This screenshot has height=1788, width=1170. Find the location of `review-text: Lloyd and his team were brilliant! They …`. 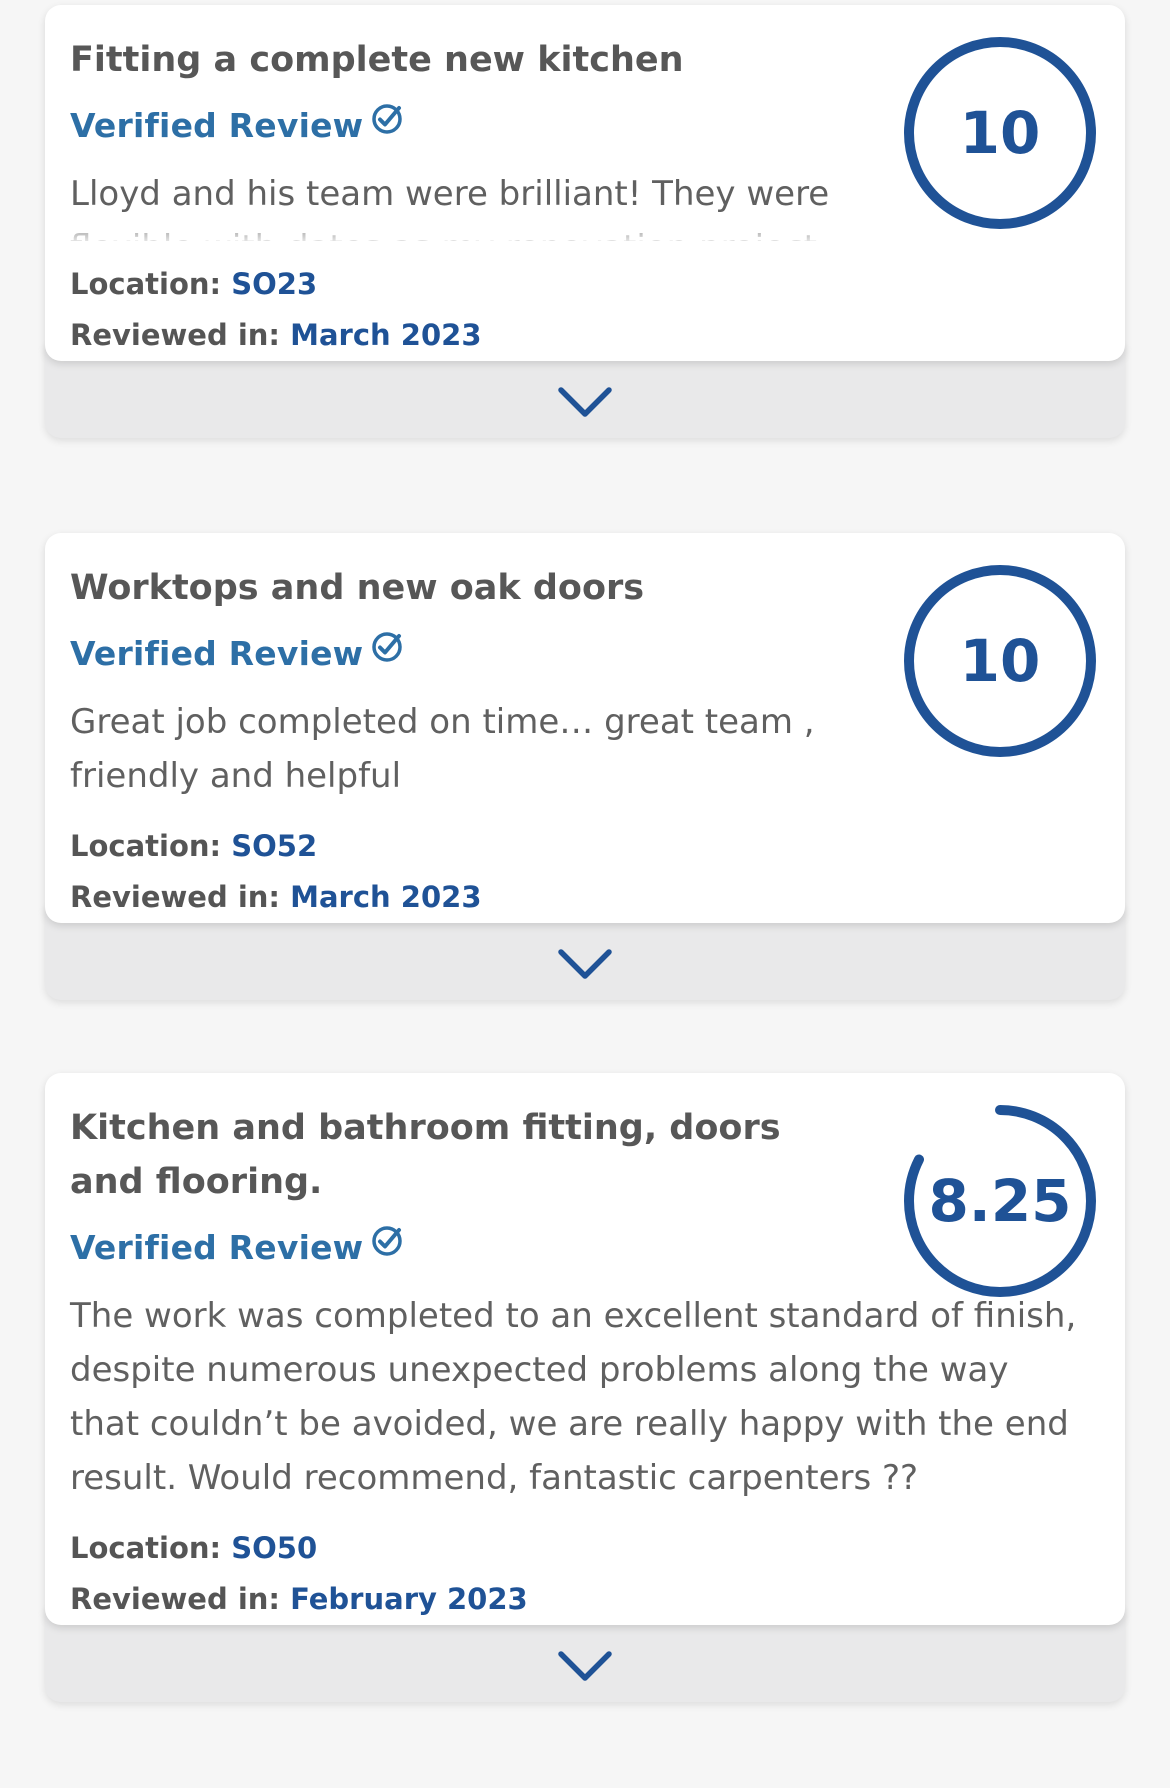

review-text: Lloyd and his team were brilliant! They … is located at coordinates (450, 207).